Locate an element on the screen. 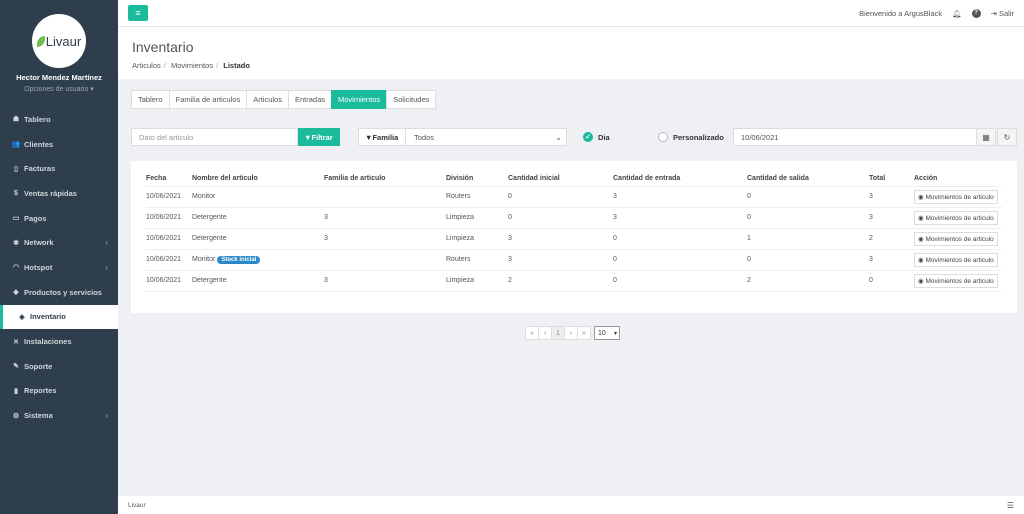 The height and width of the screenshot is (514, 1024). sidebar-item-facturas: ▯ Facturas is located at coordinates (59, 168).